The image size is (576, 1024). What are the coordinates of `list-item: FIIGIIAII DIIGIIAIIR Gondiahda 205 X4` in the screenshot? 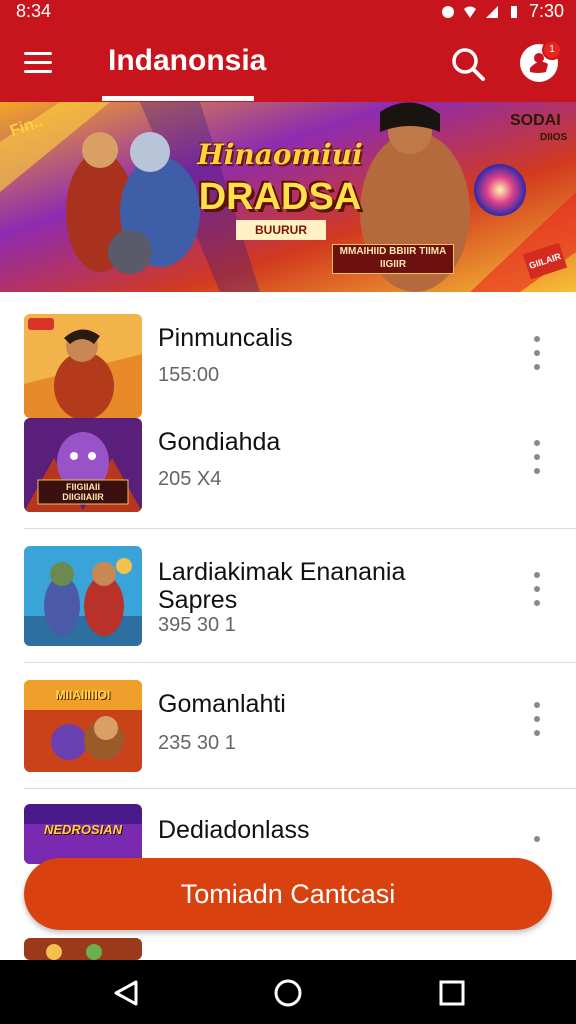 It's located at (288, 464).